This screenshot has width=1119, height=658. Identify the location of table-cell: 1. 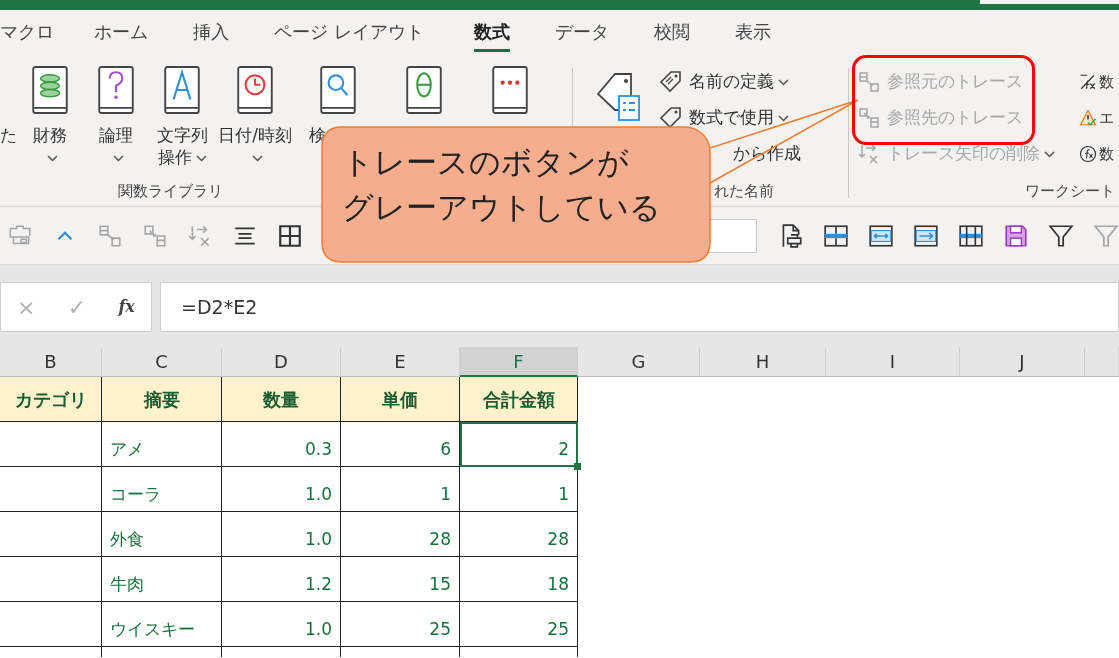
(400, 489).